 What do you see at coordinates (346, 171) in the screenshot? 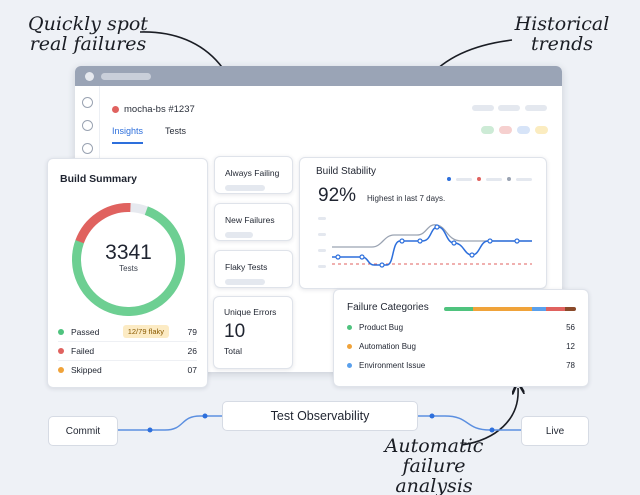
I see `build-stability-title: Build Stability` at bounding box center [346, 171].